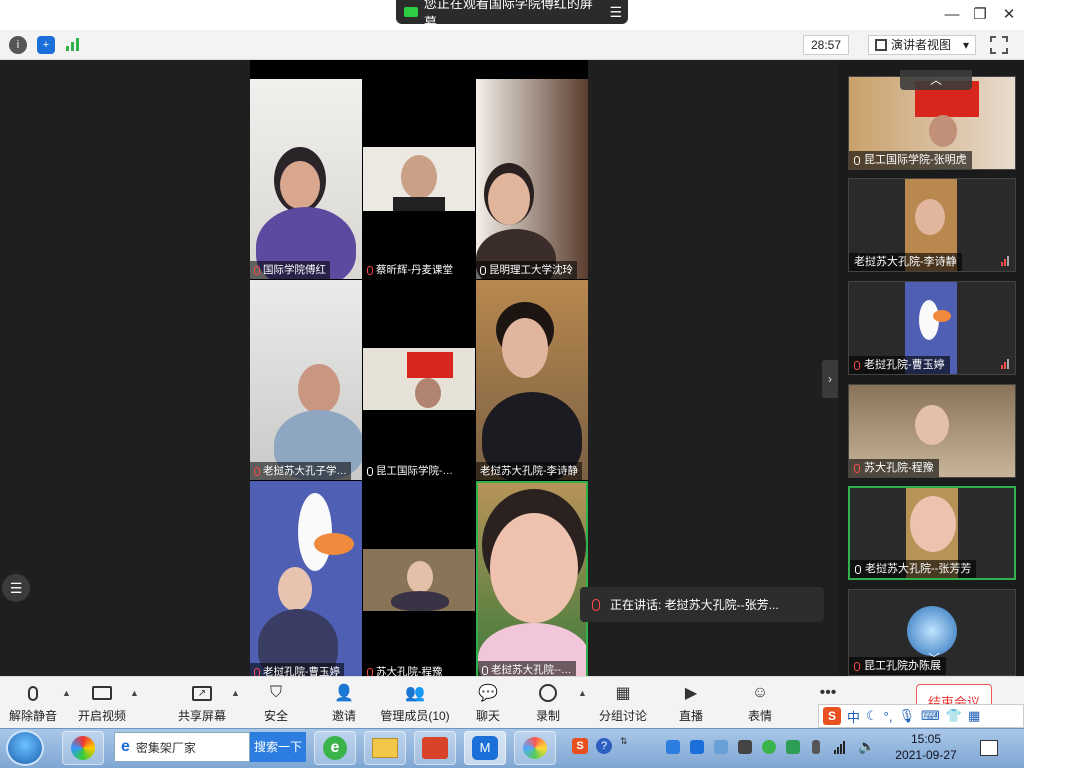 The width and height of the screenshot is (1075, 768). What do you see at coordinates (816, 747) in the screenshot?
I see `battery-icon` at bounding box center [816, 747].